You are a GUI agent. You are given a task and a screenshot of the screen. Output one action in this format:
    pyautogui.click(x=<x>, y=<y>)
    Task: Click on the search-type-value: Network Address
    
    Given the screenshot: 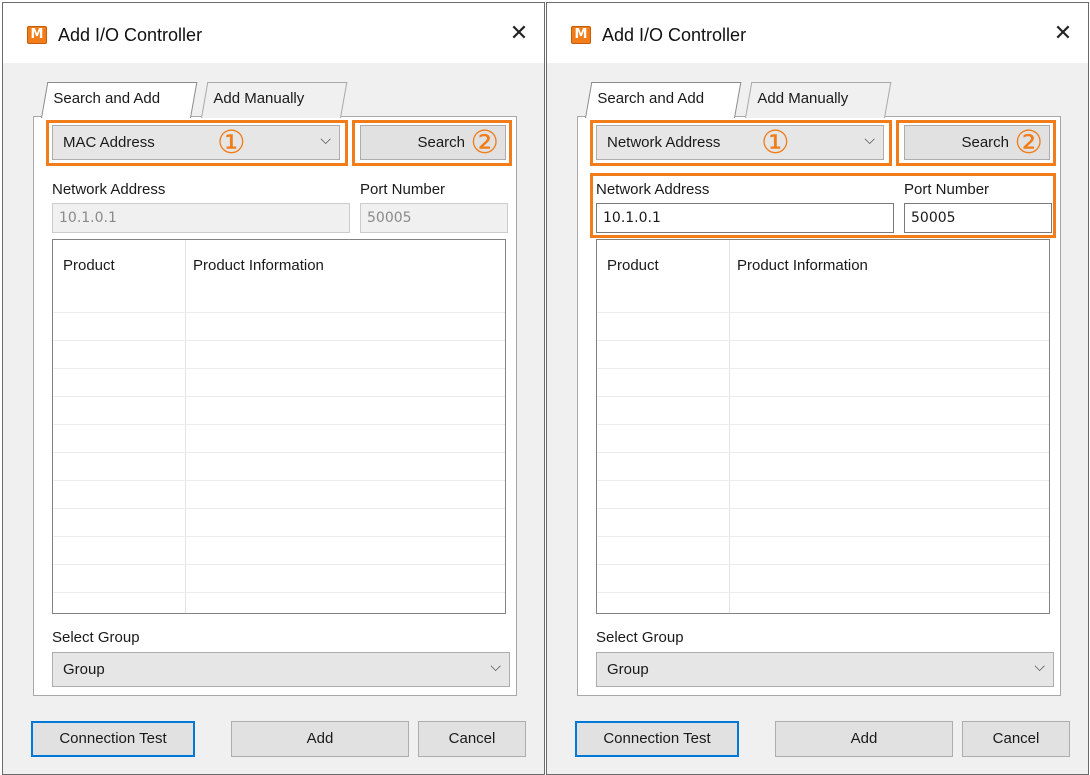 What is the action you would take?
    pyautogui.click(x=664, y=142)
    